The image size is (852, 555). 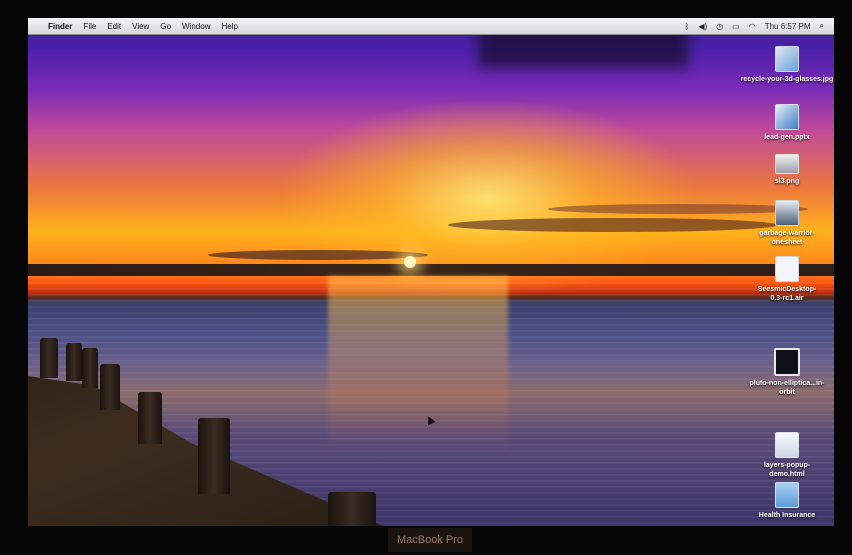 I want to click on desktop-icon-layers-popup: layers-popup-demo.html, so click(x=786, y=455).